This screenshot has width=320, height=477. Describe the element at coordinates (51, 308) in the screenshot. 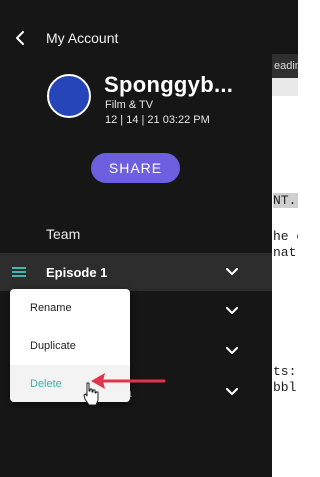

I see `rename-menu-item: Rename` at that location.